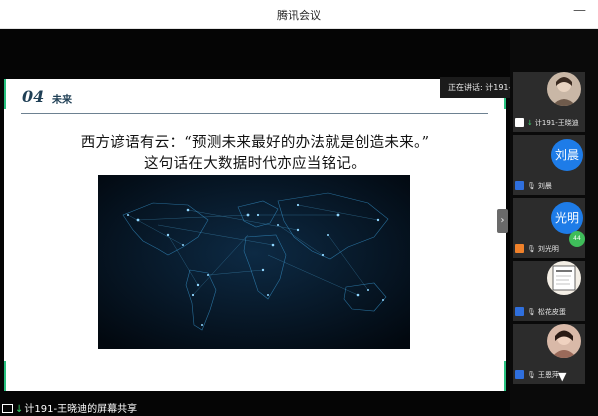  What do you see at coordinates (254, 113) in the screenshot?
I see `slide-divider` at bounding box center [254, 113].